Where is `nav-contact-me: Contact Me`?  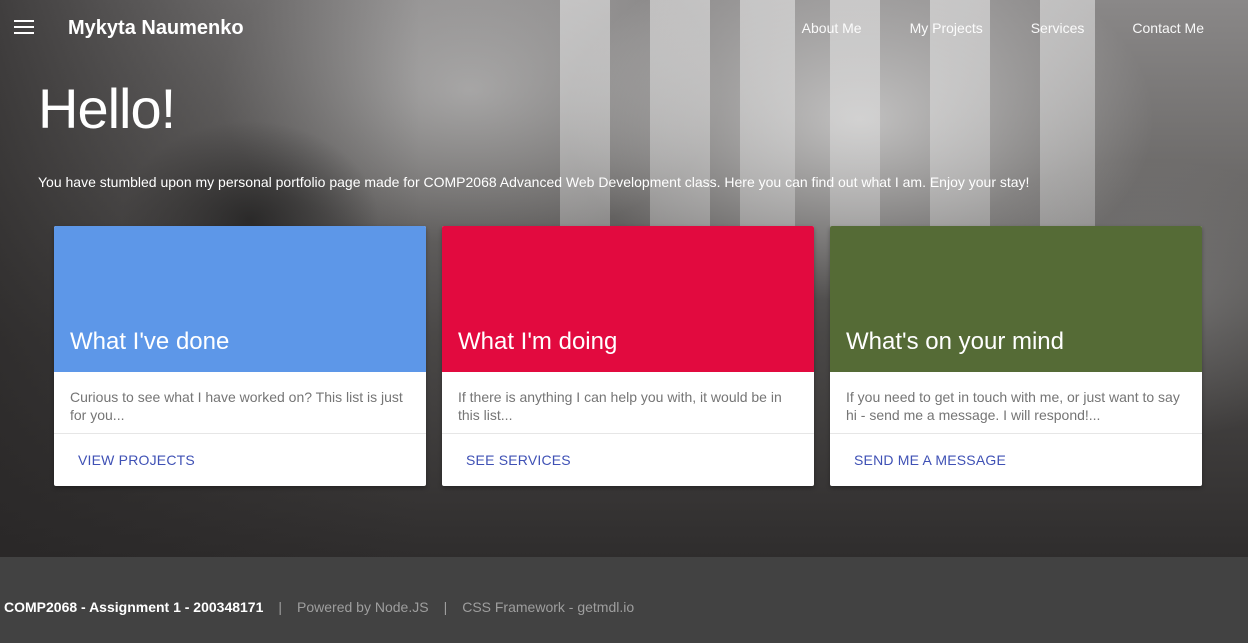 nav-contact-me: Contact Me is located at coordinates (1168, 28).